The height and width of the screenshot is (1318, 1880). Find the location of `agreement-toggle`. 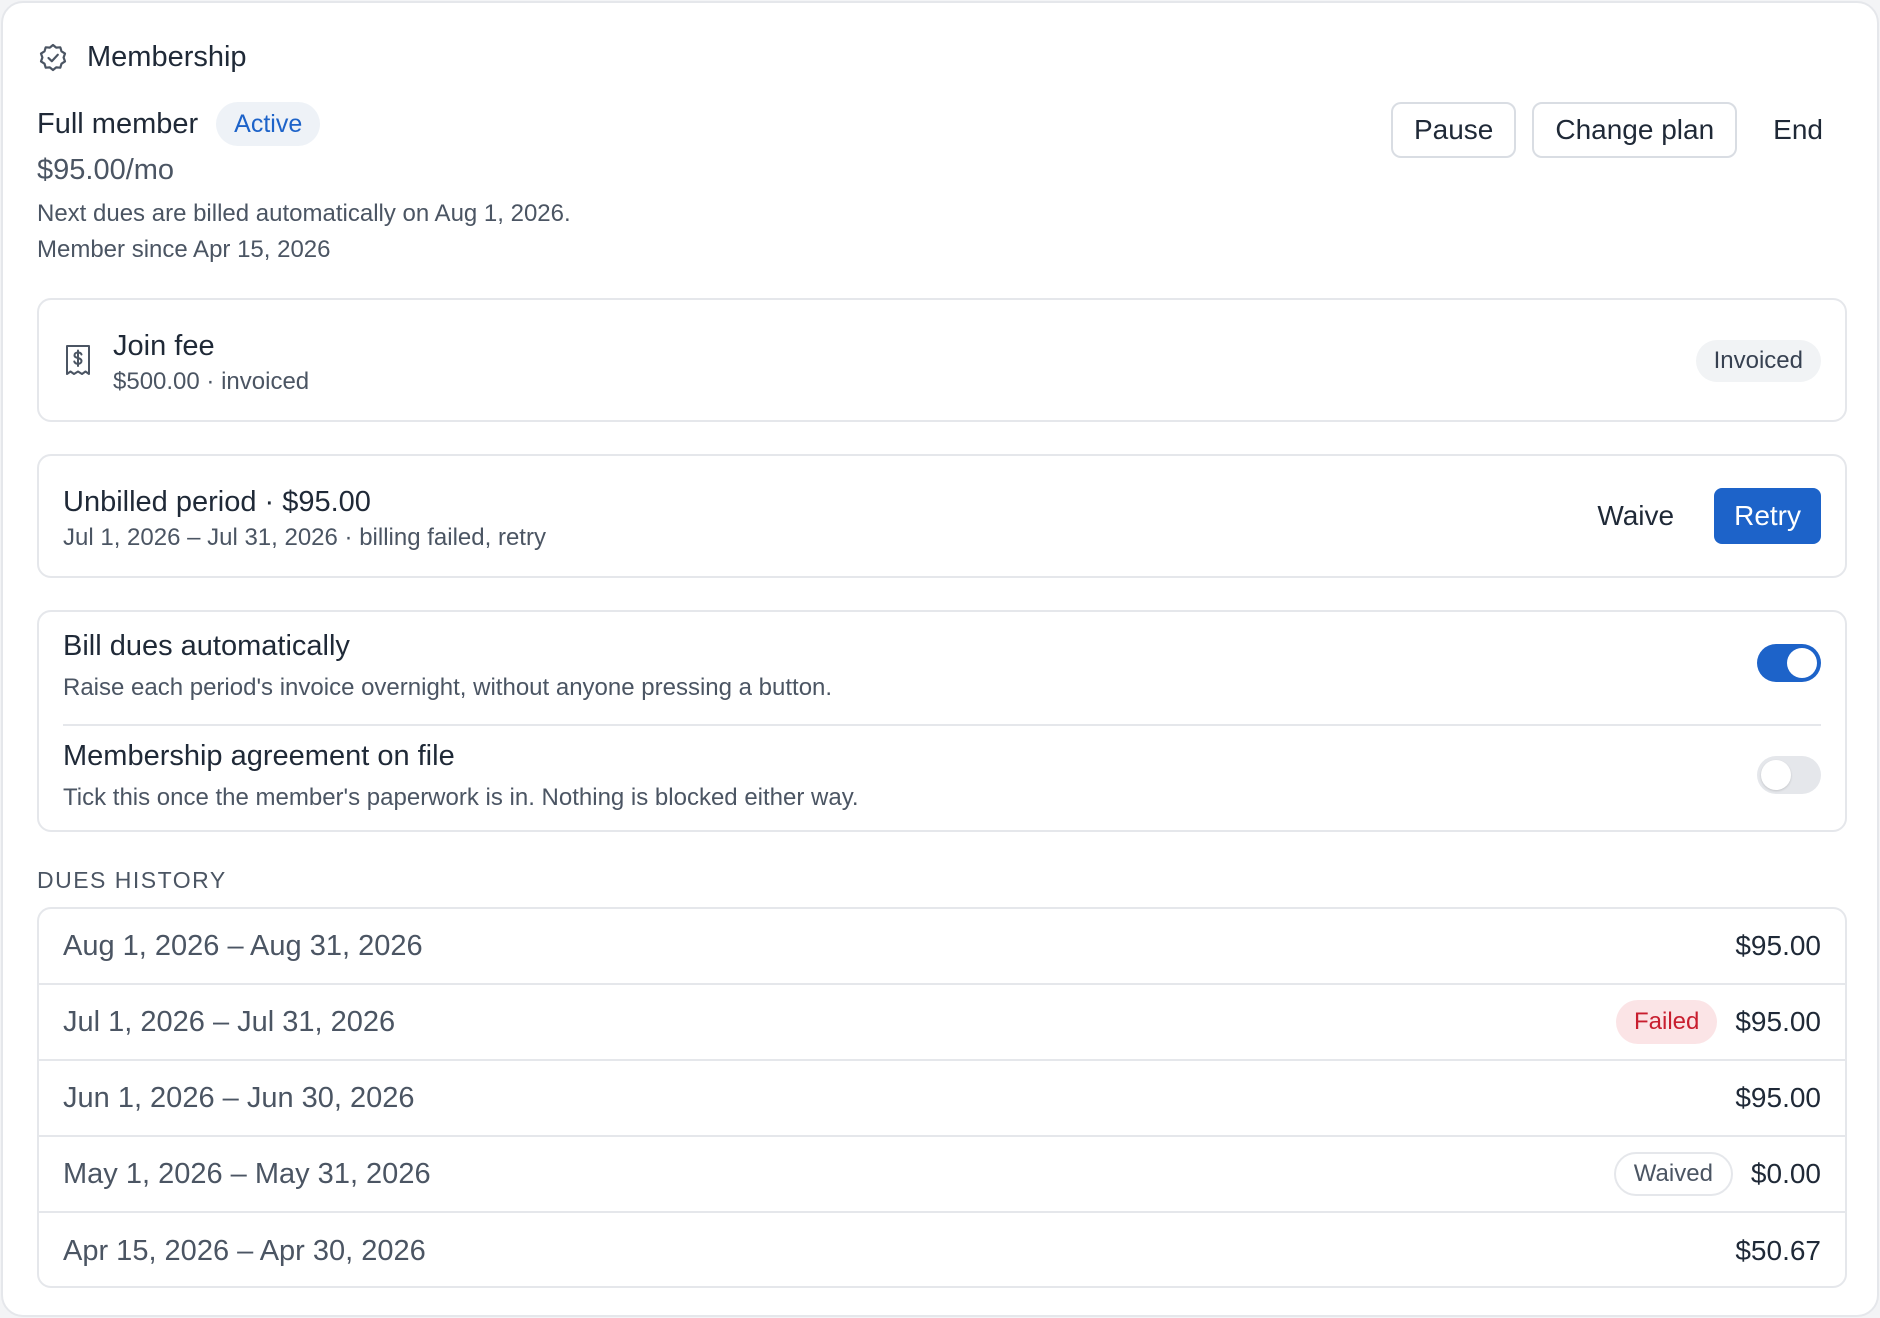

agreement-toggle is located at coordinates (1789, 775).